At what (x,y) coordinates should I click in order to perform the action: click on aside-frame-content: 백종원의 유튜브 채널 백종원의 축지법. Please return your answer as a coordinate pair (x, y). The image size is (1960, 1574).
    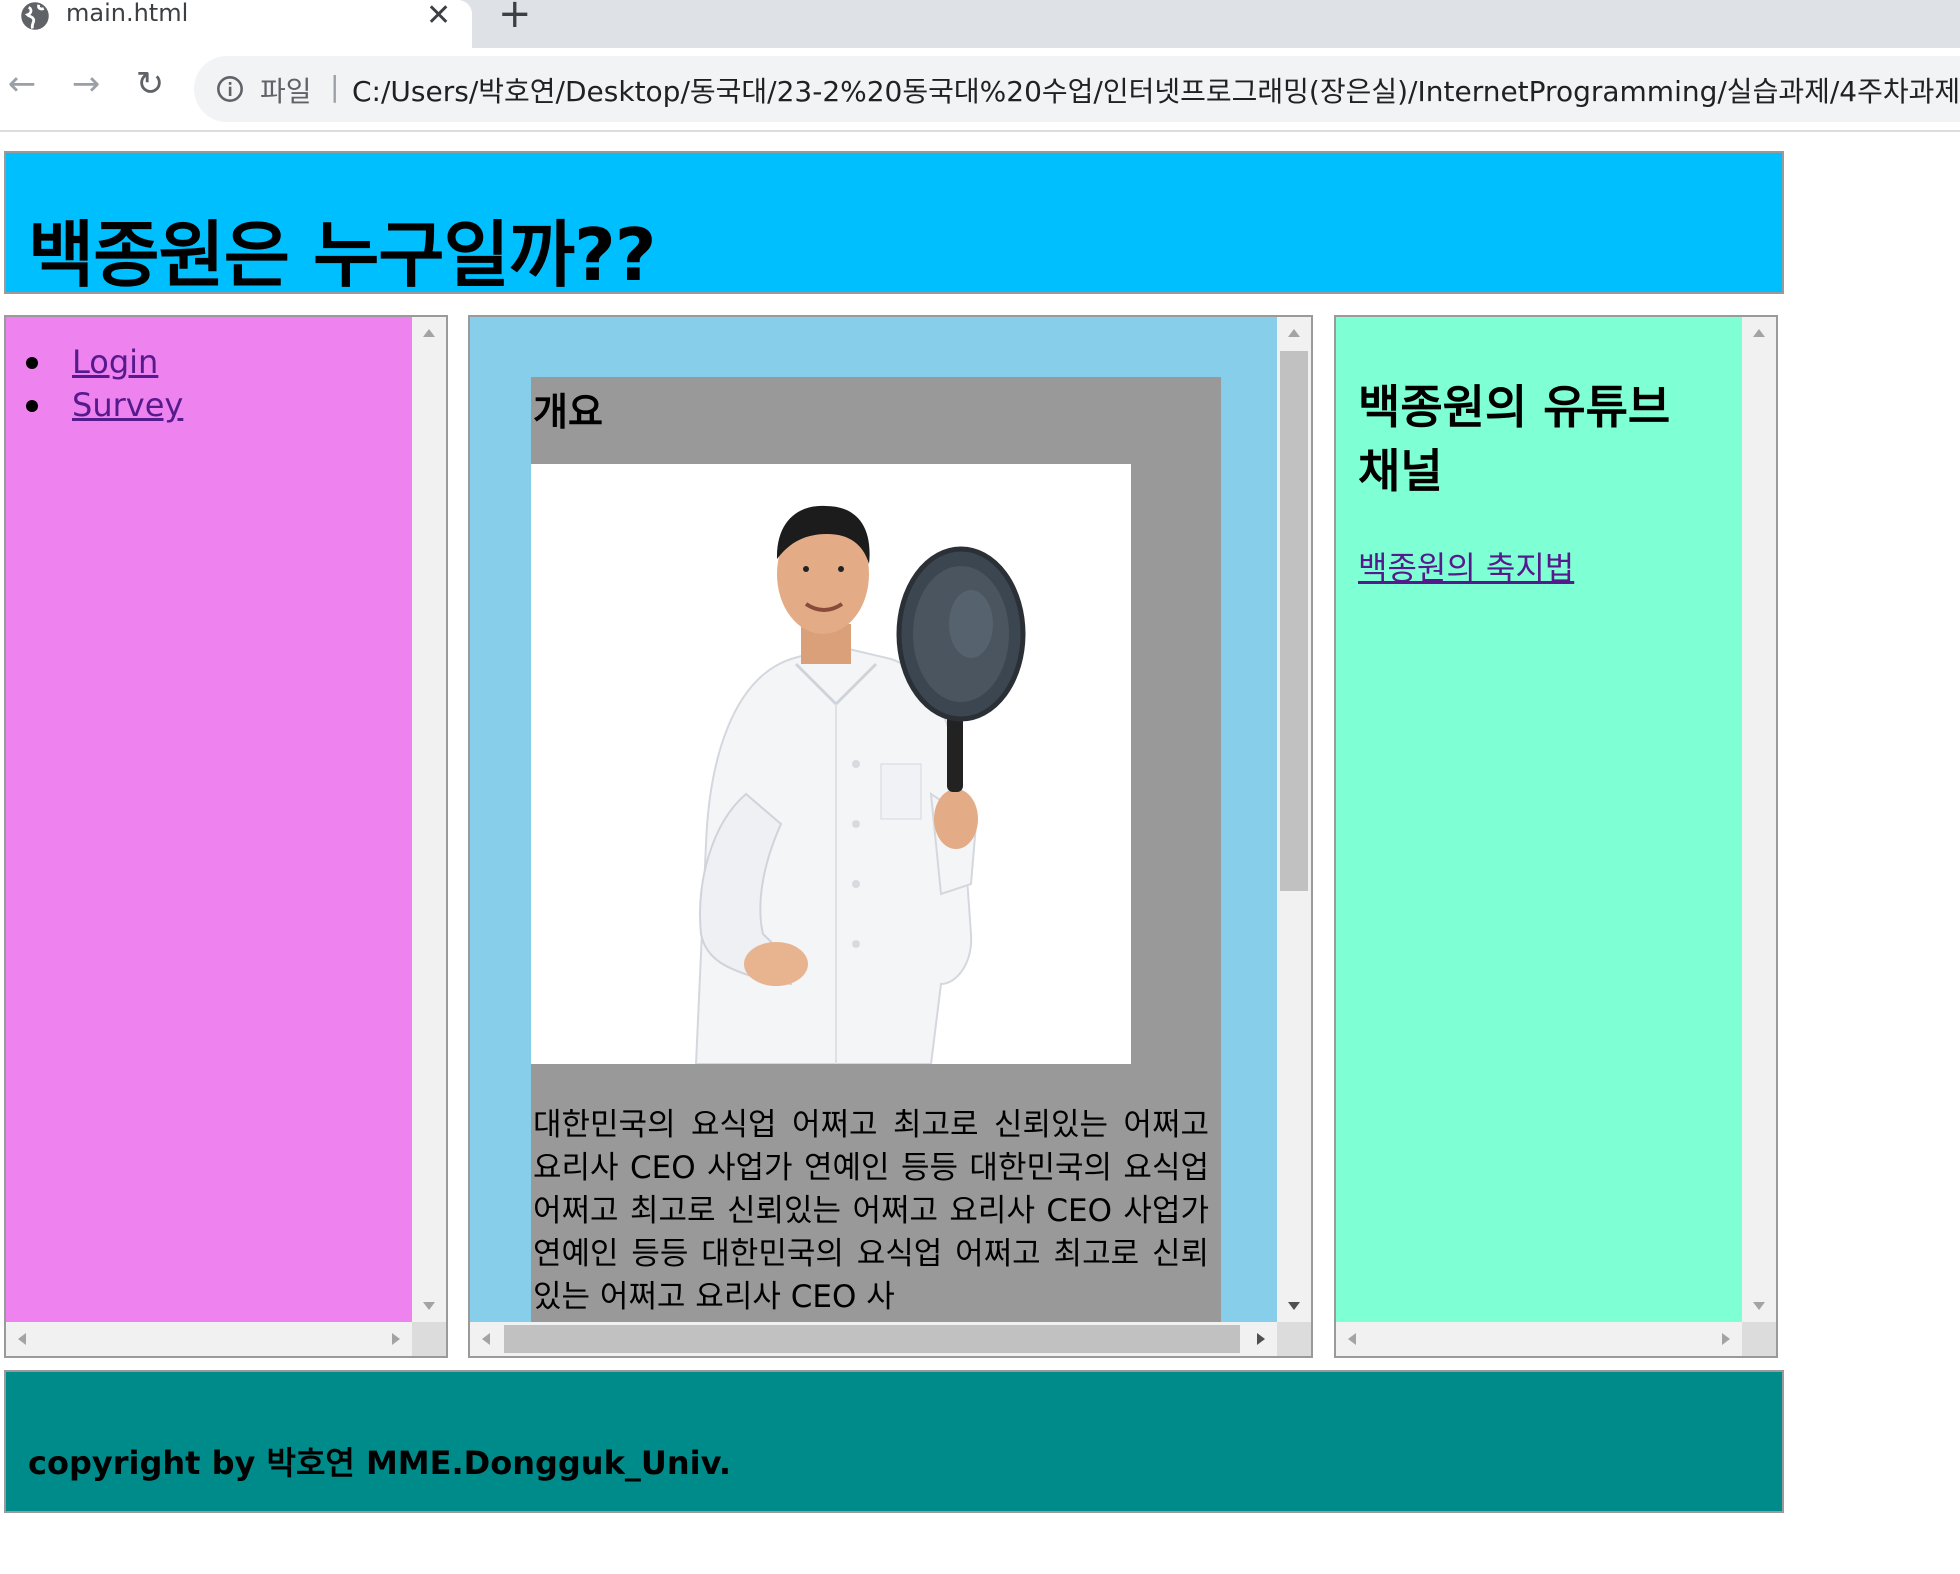
    Looking at the image, I should click on (1539, 819).